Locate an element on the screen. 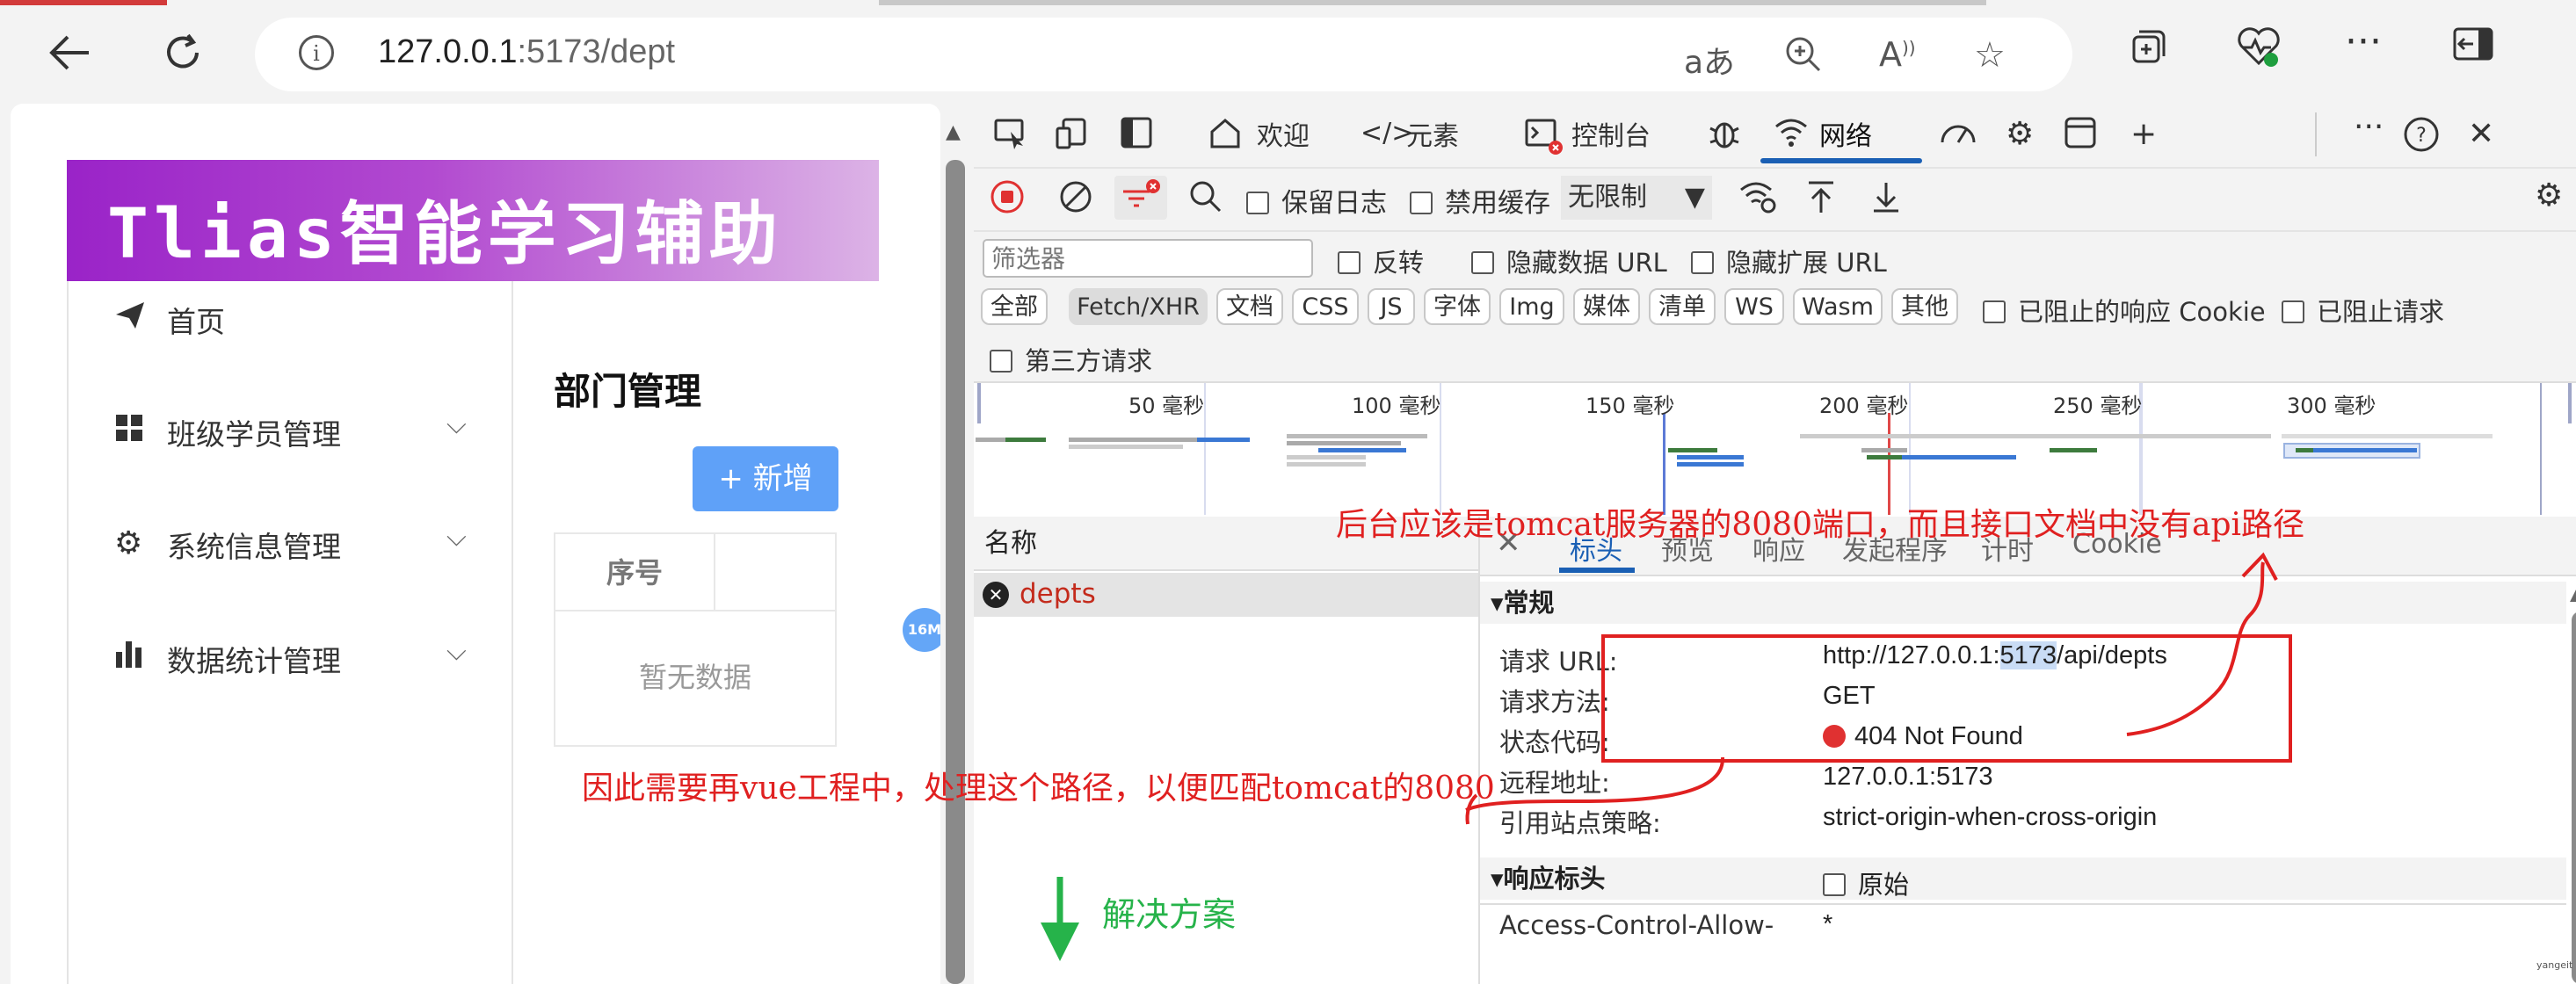  annotation-box is located at coordinates (1946, 698).